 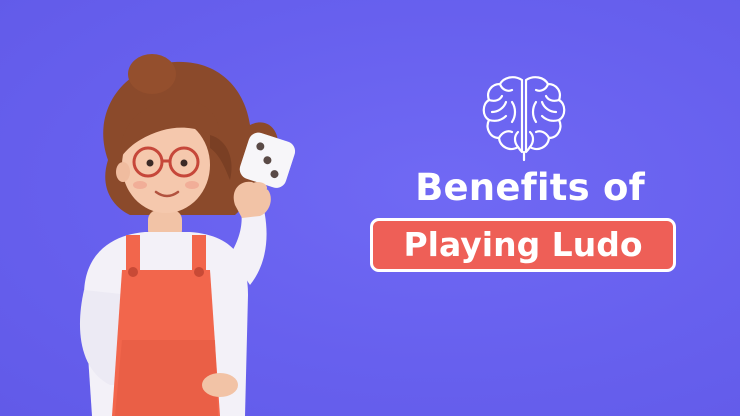 I want to click on headline-benefits-of: Benefits of, so click(x=530, y=187).